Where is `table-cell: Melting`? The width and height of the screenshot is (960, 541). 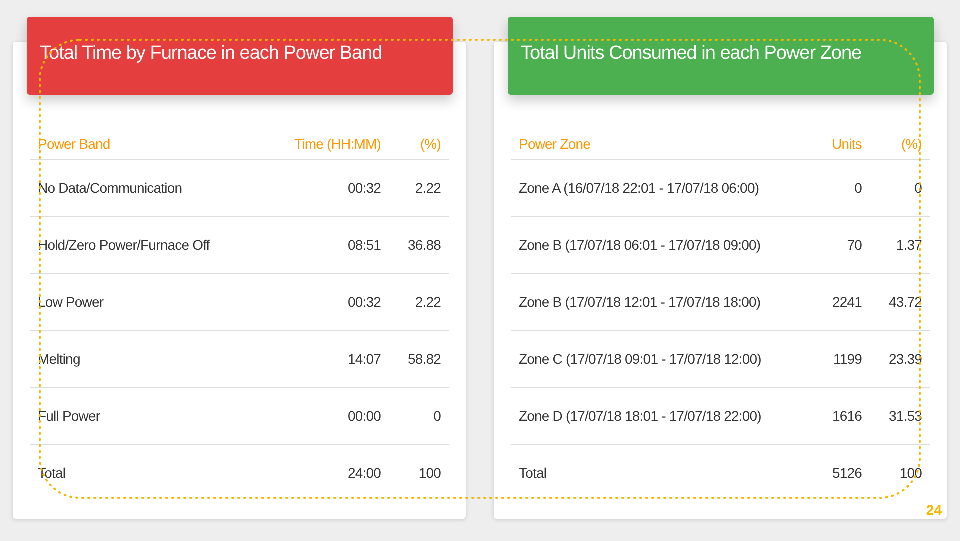
table-cell: Melting is located at coordinates (59, 358).